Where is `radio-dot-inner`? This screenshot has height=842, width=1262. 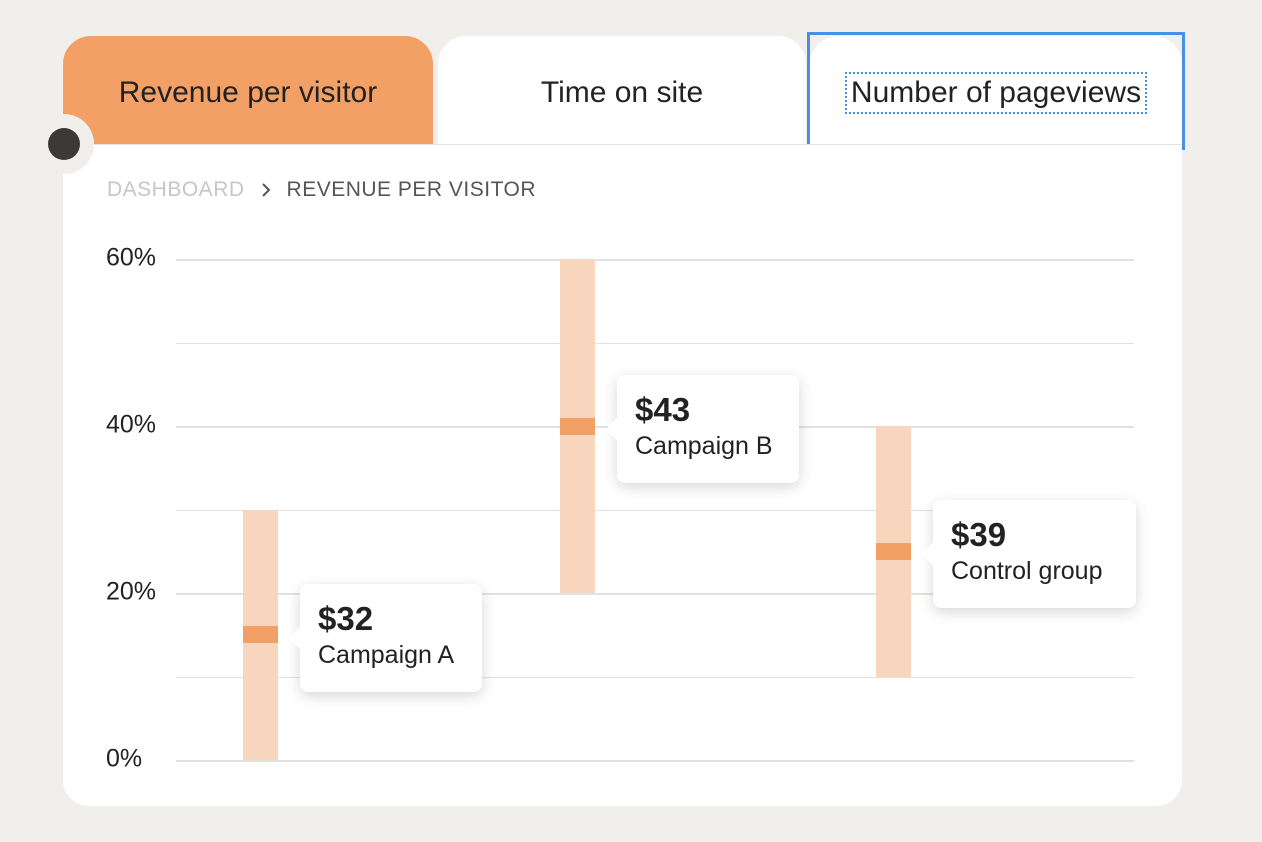 radio-dot-inner is located at coordinates (64, 144).